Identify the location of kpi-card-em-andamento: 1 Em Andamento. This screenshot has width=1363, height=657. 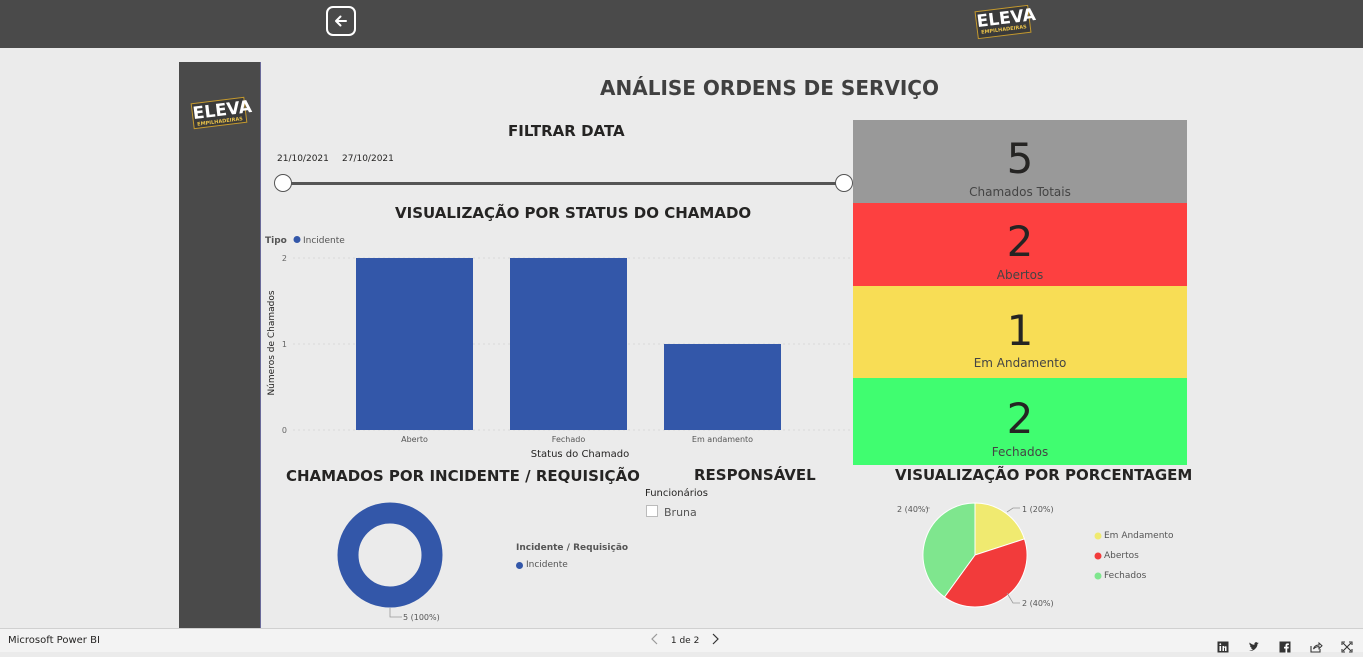
(1020, 332).